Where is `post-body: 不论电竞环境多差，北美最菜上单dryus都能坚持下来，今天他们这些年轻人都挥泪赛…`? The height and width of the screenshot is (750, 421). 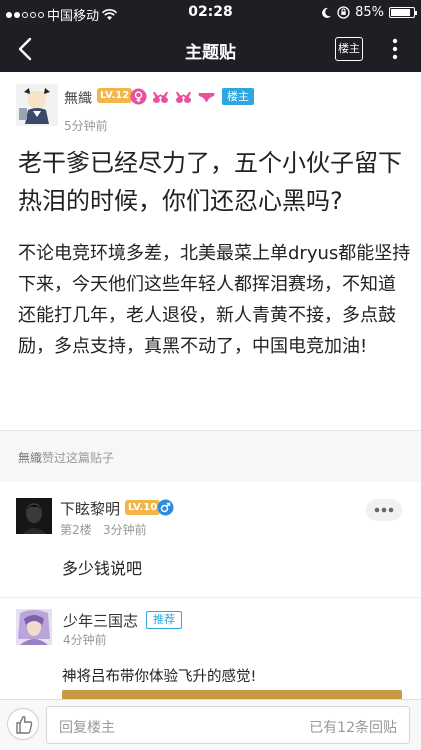
post-body: 不论电竞环境多差，北美最菜上单dryus都能坚持下来，今天他们这些年轻人都挥泪赛… is located at coordinates (214, 300).